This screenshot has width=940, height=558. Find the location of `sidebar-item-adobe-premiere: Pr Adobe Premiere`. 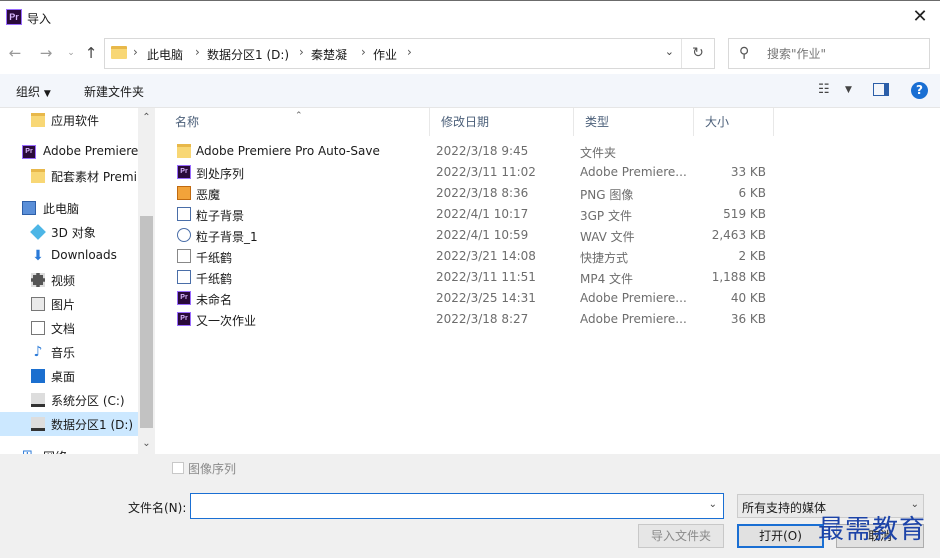

sidebar-item-adobe-premiere: Pr Adobe Premiere is located at coordinates (69, 152).